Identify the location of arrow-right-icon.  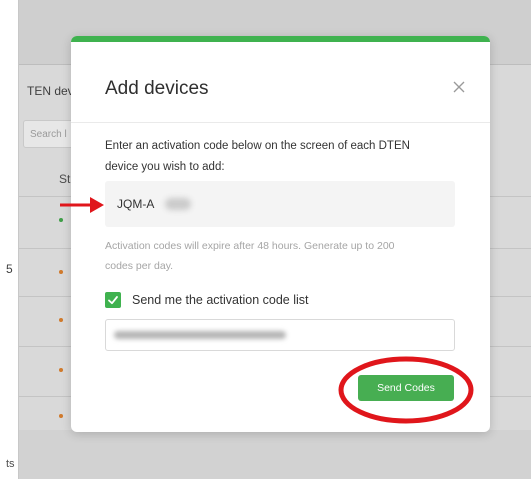
(82, 205).